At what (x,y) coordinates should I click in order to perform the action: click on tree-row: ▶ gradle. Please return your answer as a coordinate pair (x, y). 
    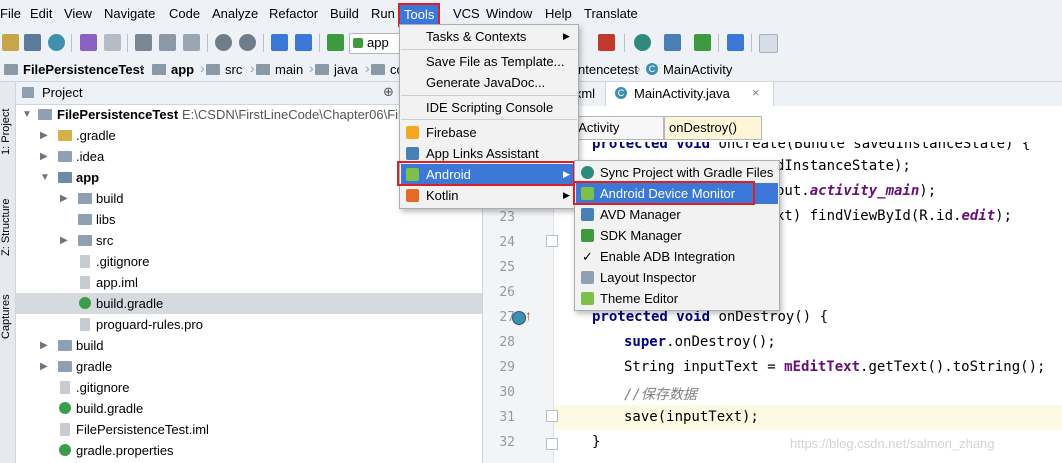
    Looking at the image, I should click on (249, 366).